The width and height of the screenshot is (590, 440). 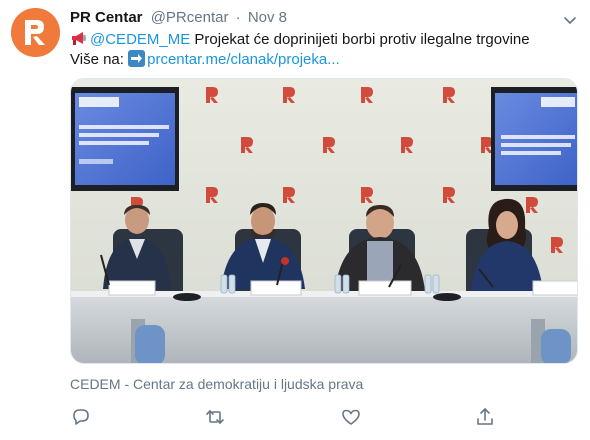 I want to click on pr-centar-logo, so click(x=35, y=32).